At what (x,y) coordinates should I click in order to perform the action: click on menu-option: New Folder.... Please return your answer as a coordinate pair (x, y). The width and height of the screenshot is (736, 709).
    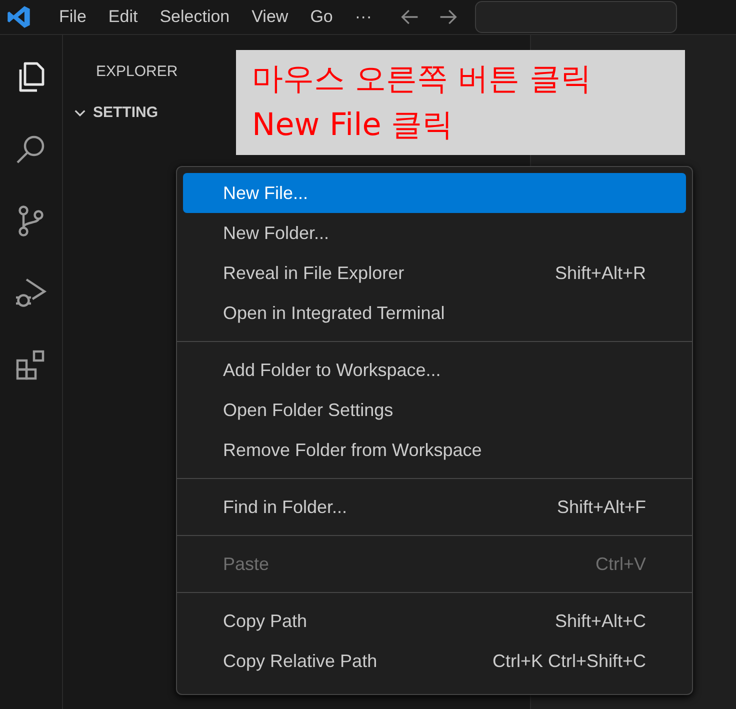
    Looking at the image, I should click on (434, 233).